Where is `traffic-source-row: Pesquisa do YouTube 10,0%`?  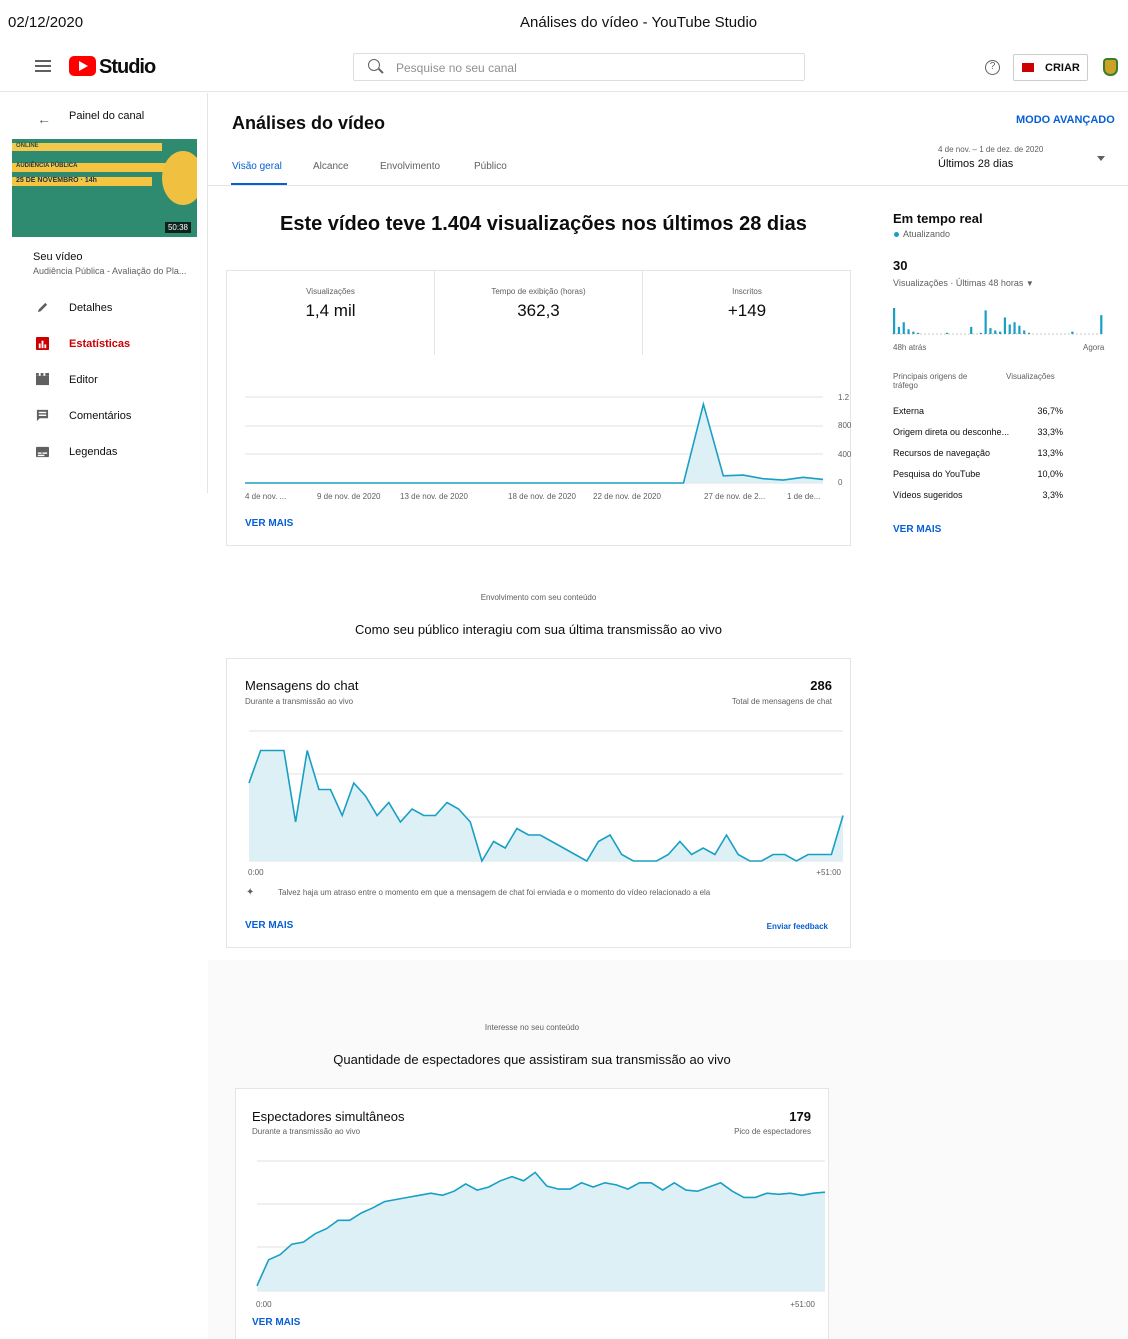
traffic-source-row: Pesquisa do YouTube 10,0% is located at coordinates (978, 474).